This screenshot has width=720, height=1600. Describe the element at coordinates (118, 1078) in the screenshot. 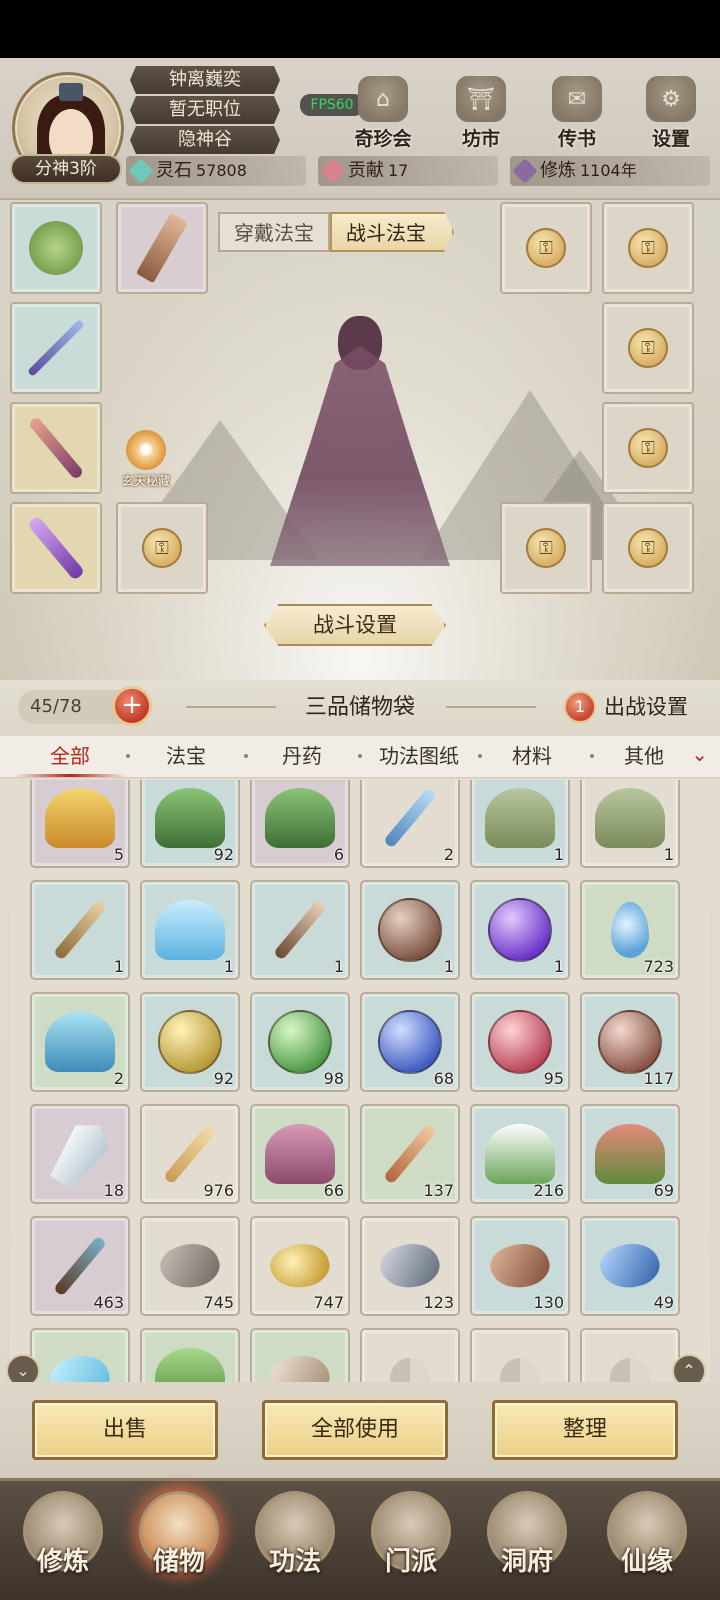

I see `item-count: 2` at that location.